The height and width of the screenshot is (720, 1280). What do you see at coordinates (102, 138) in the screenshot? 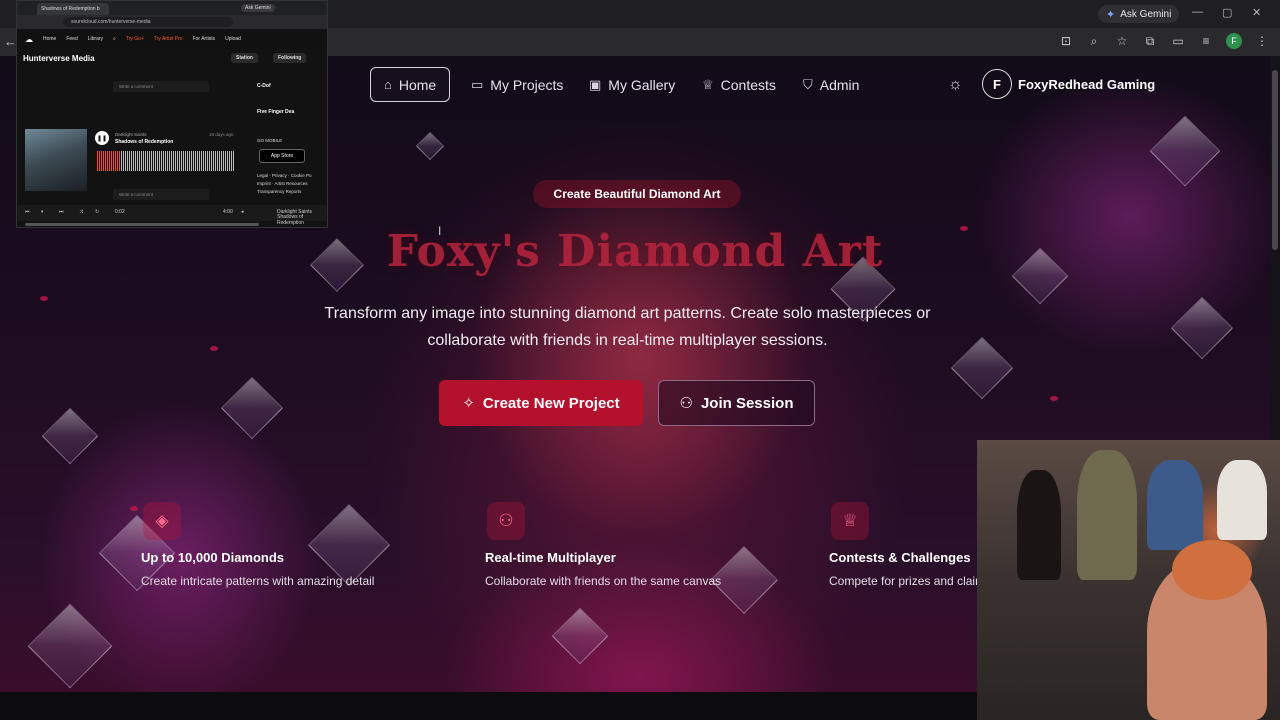
I see `pause-icon: ❚❚` at bounding box center [102, 138].